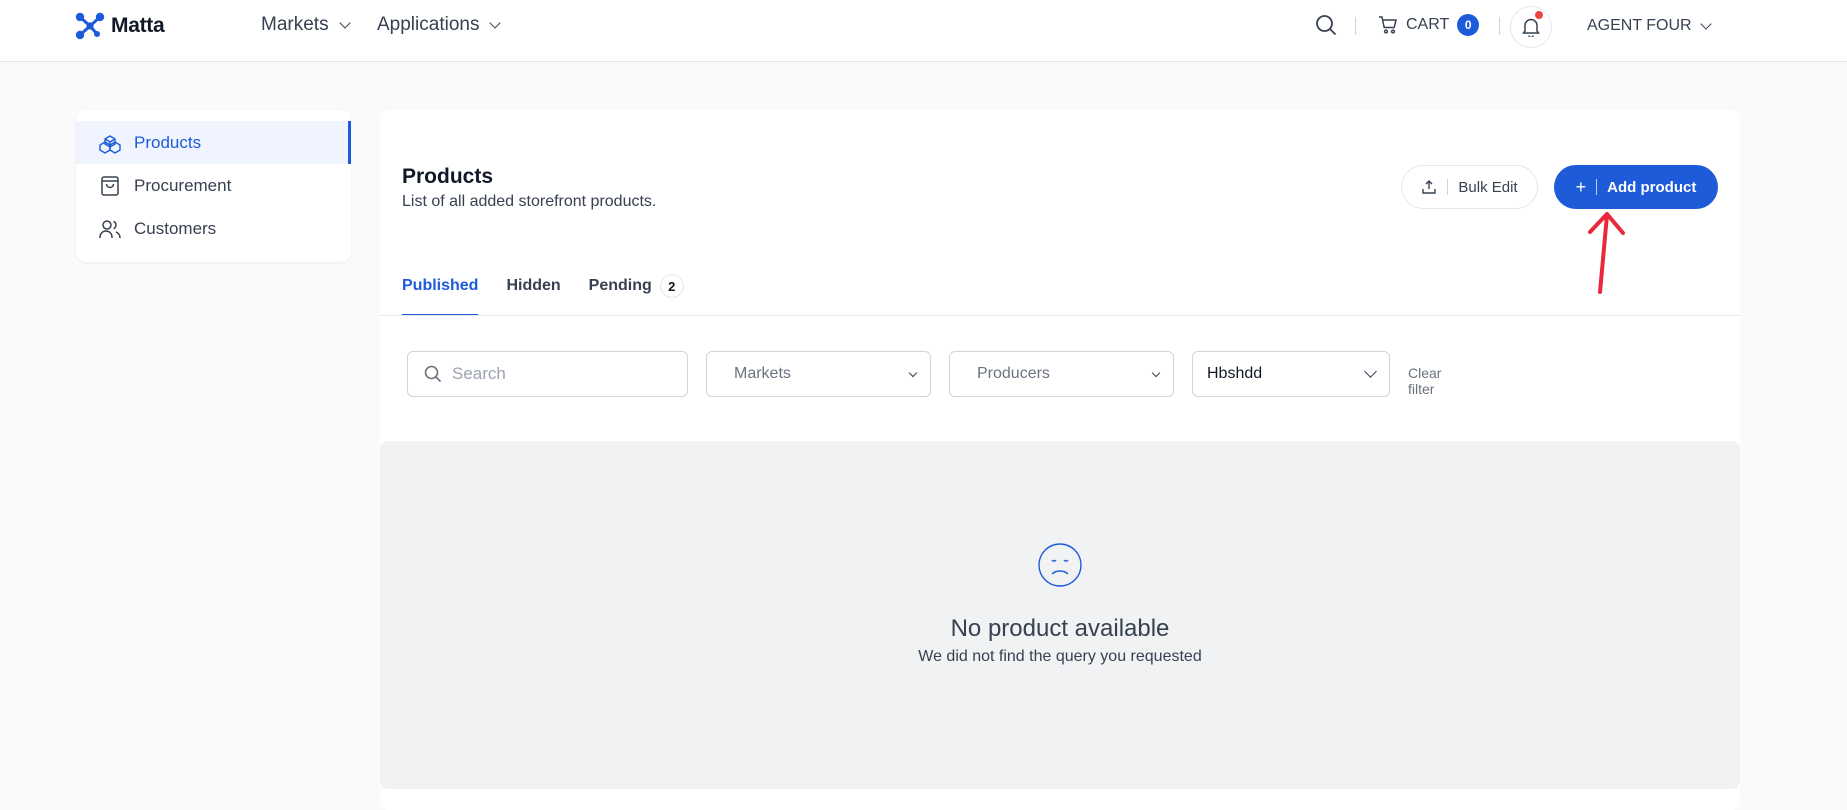  I want to click on tab-label: Hidden, so click(533, 285).